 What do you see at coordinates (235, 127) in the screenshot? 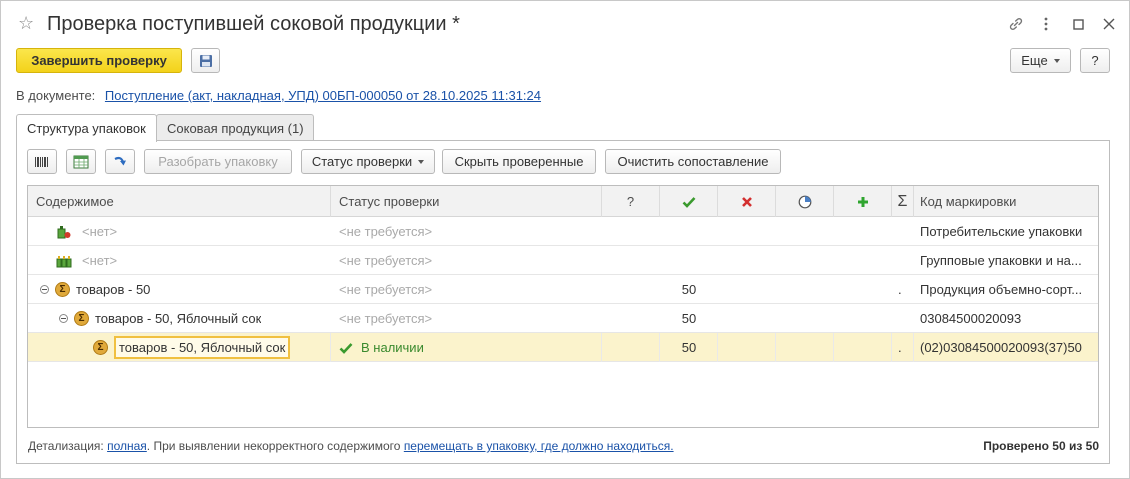
I see `tab-juice-products: Соковая продукция (1)` at bounding box center [235, 127].